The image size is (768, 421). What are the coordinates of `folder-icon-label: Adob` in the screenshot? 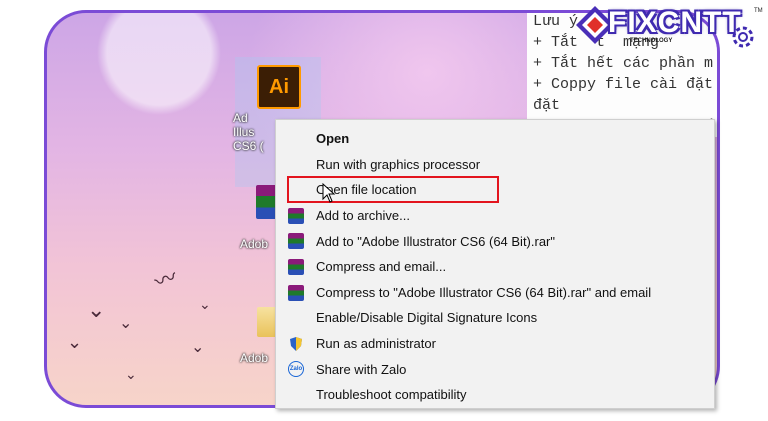 It's located at (254, 358).